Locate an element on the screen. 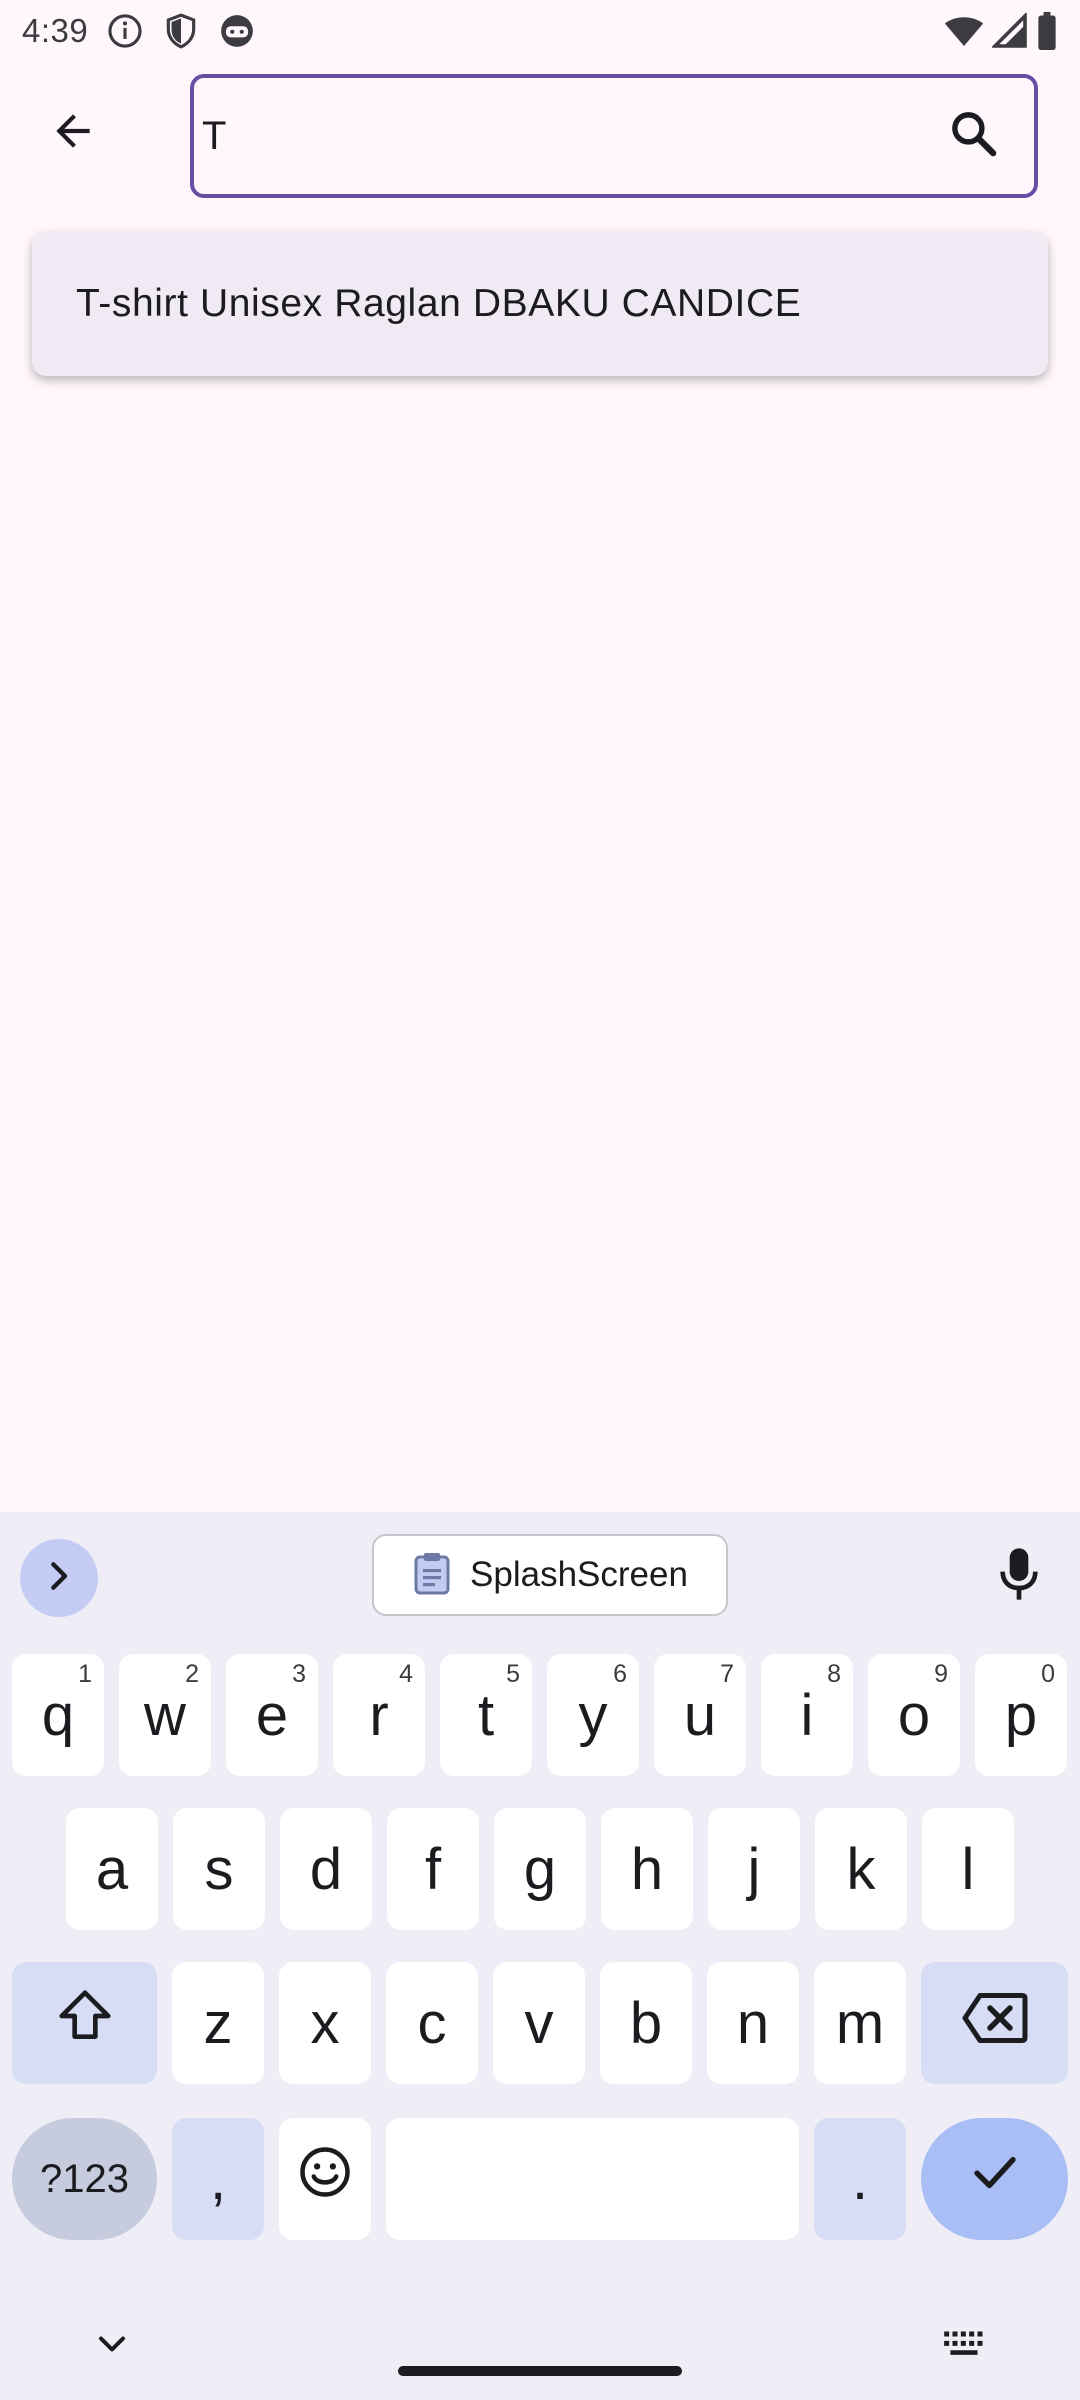  key-label: a is located at coordinates (112, 1869).